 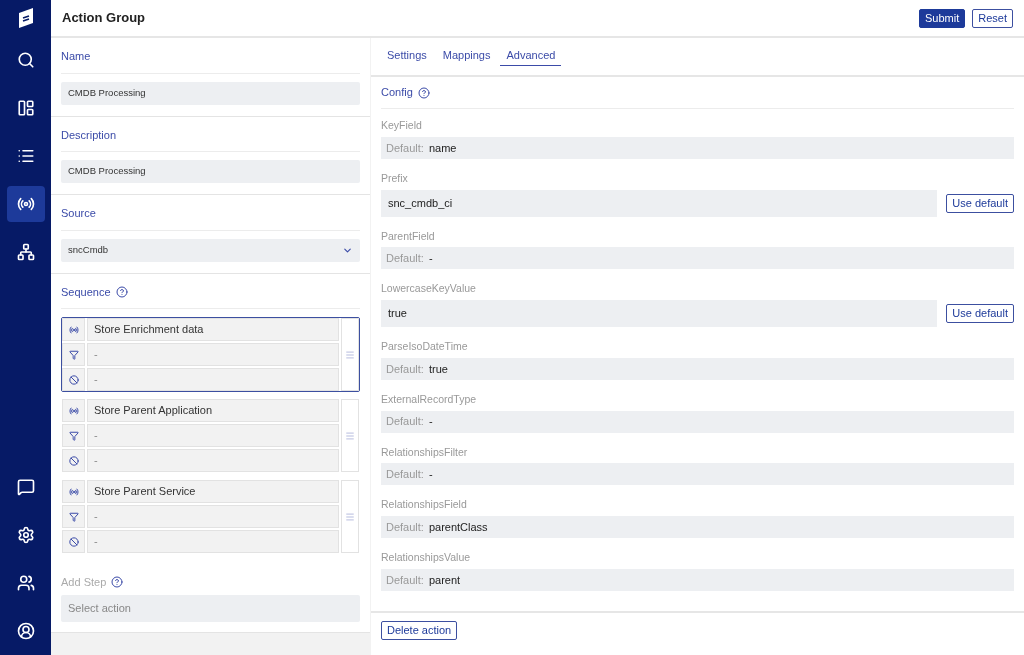 What do you see at coordinates (697, 147) in the screenshot?
I see `default-field: Default: name` at bounding box center [697, 147].